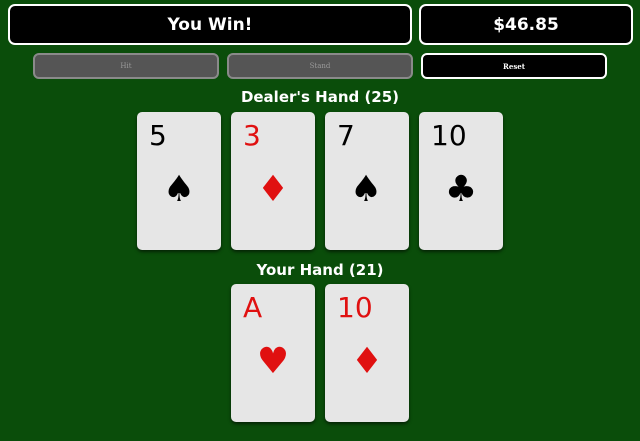 The height and width of the screenshot is (441, 640). I want to click on status-message: You Win!, so click(210, 24).